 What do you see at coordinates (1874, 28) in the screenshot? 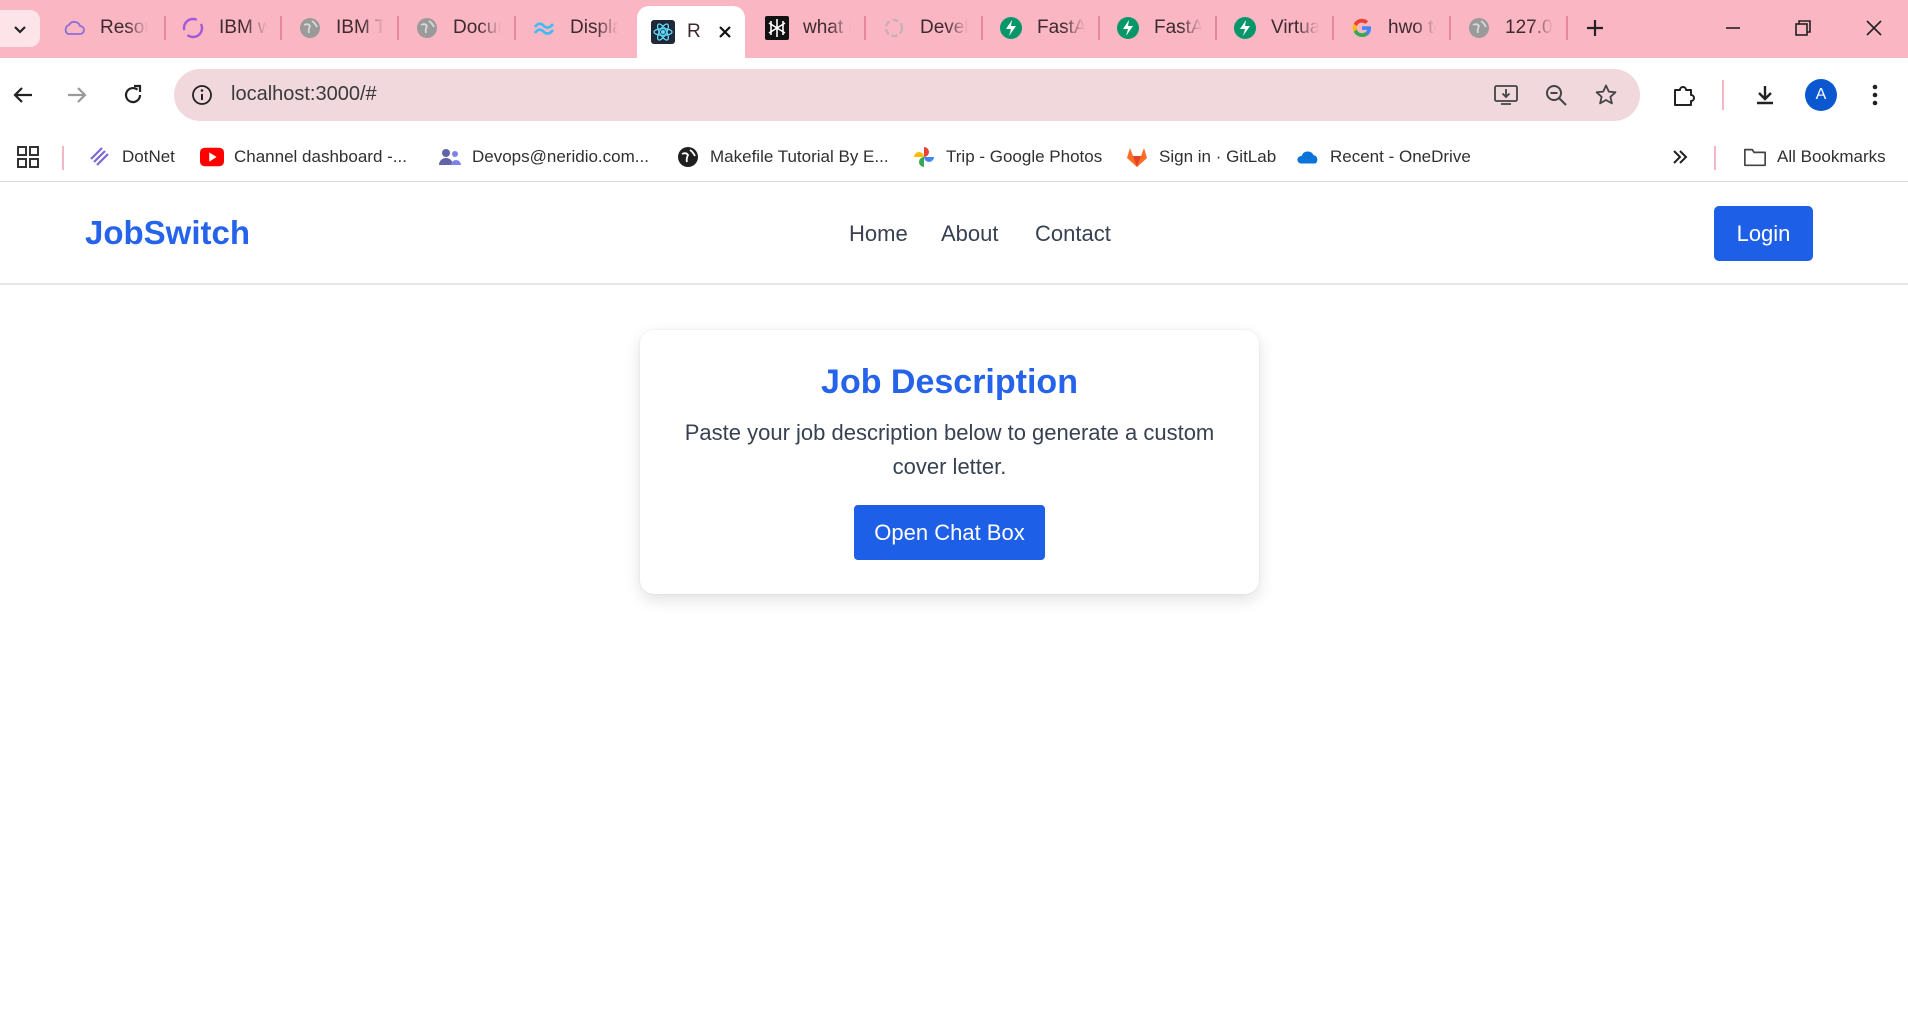
I see `close-window-button` at bounding box center [1874, 28].